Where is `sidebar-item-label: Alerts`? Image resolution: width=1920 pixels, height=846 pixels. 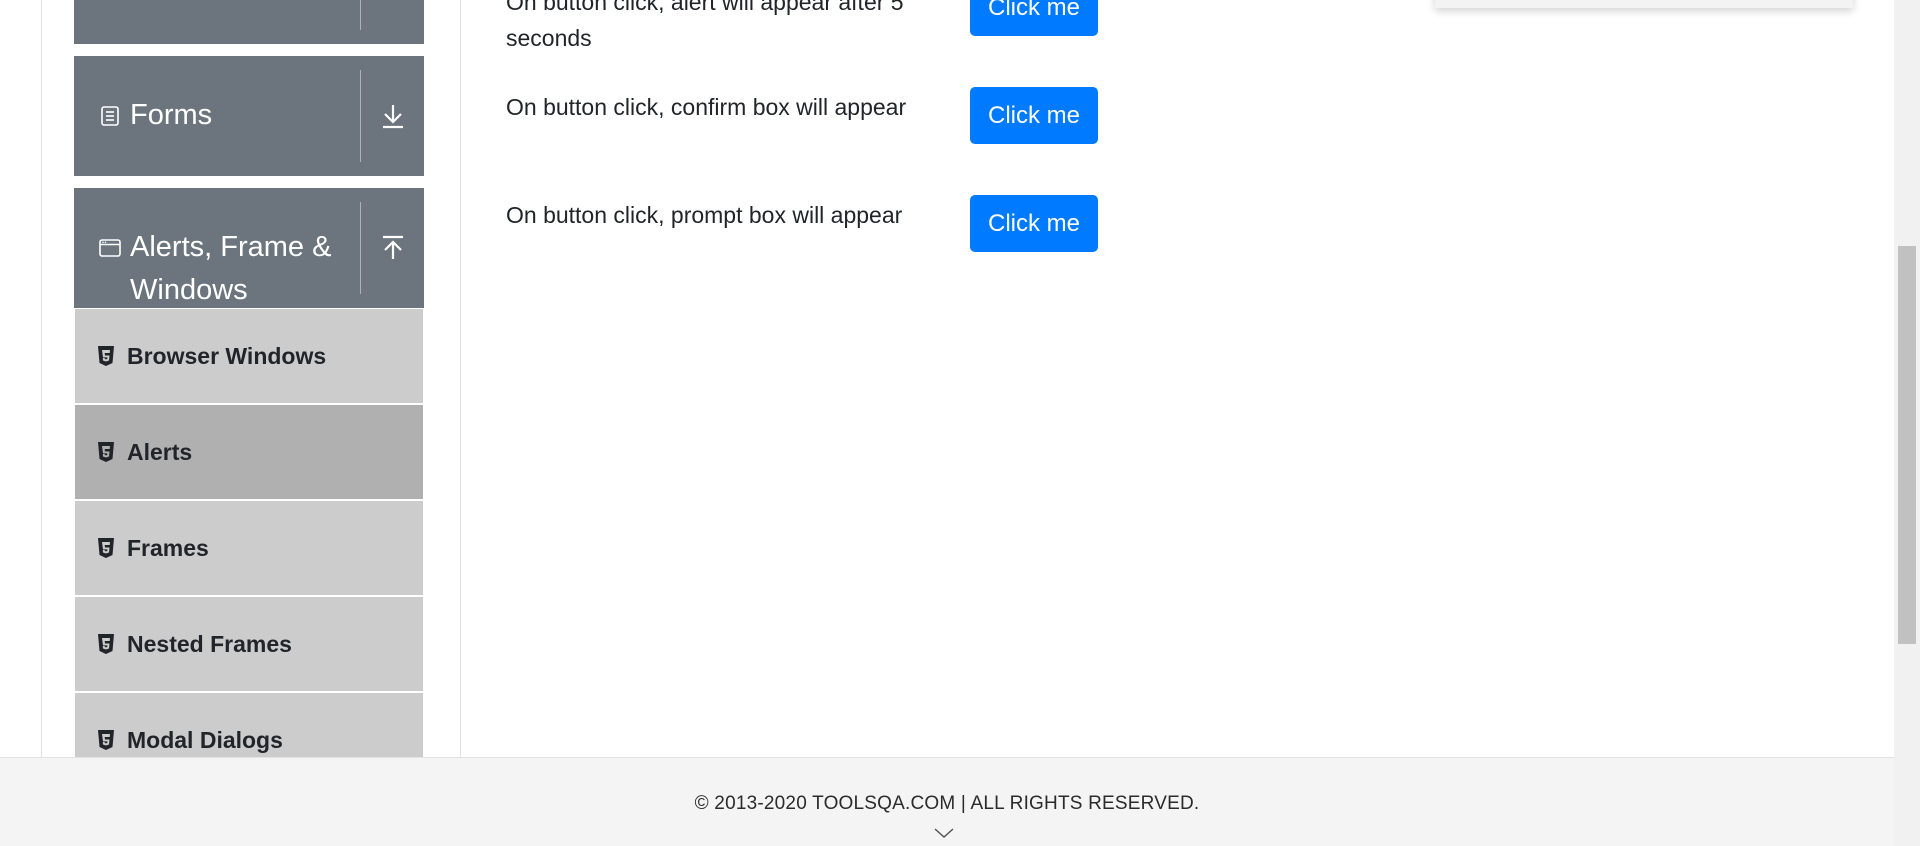 sidebar-item-label: Alerts is located at coordinates (160, 451).